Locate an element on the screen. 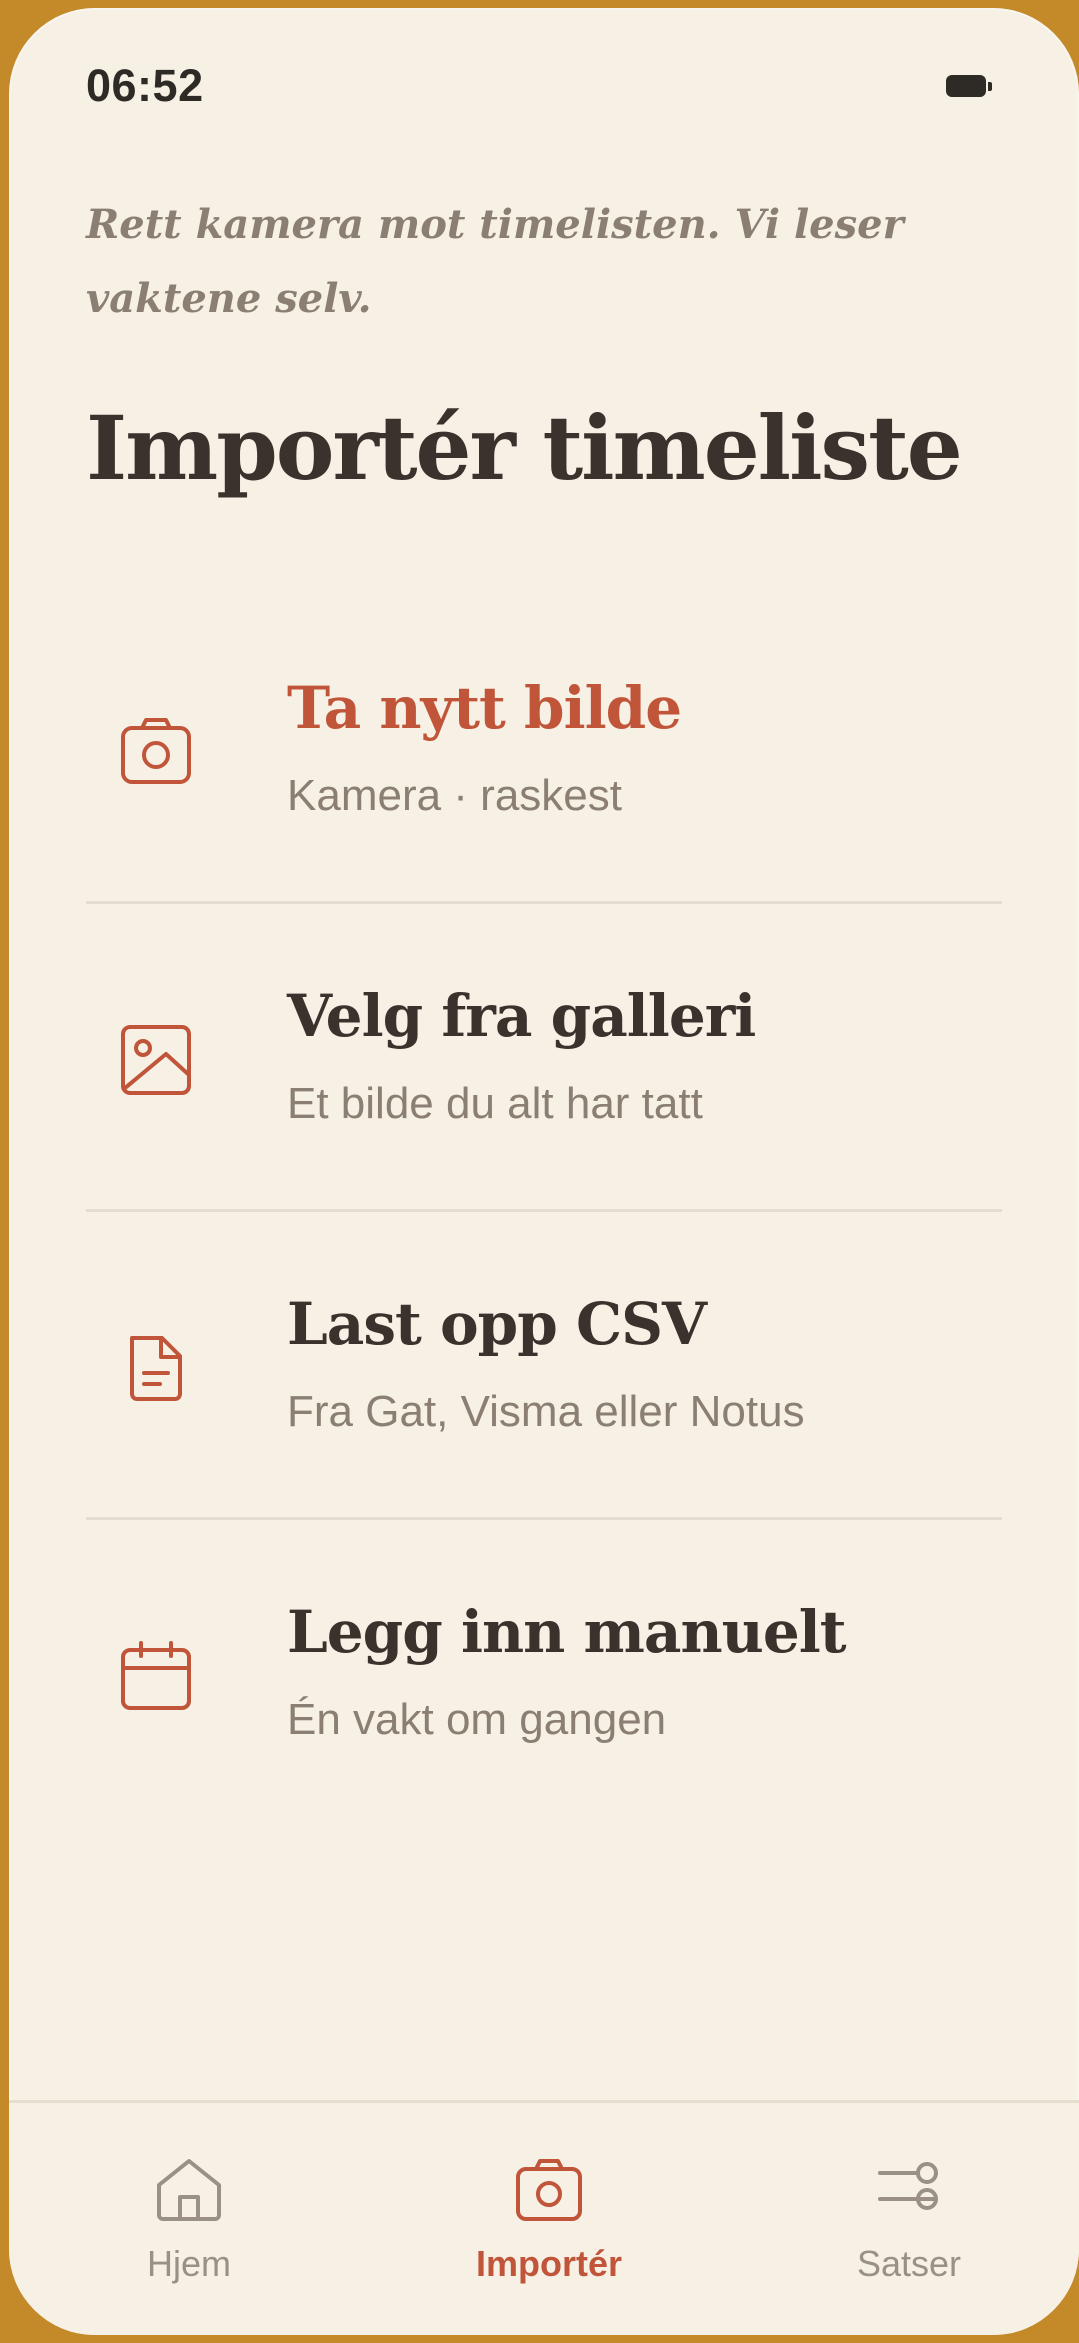 This screenshot has width=1079, height=2343. tab-rates: Satser is located at coordinates (909, 2203).